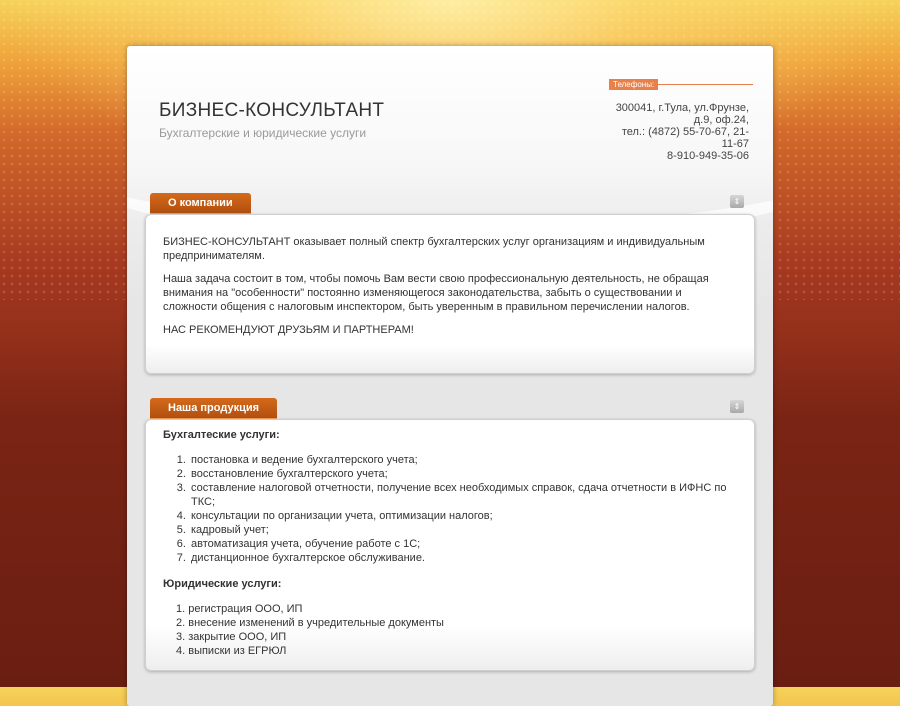  What do you see at coordinates (708, 156) in the screenshot?
I see `contact-line: 8-910-949-35-06` at bounding box center [708, 156].